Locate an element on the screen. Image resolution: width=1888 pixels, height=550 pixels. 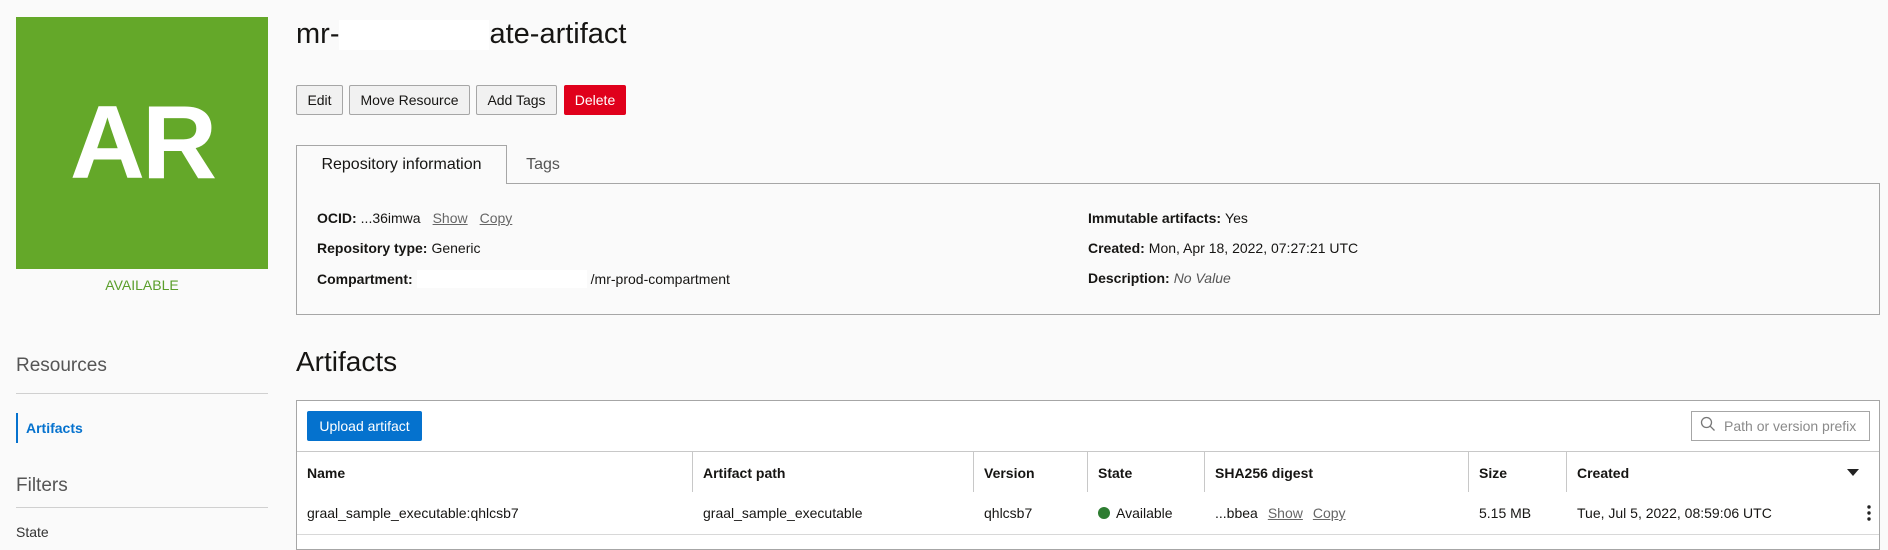
column-artifact-path: Artifact path is located at coordinates (833, 472).